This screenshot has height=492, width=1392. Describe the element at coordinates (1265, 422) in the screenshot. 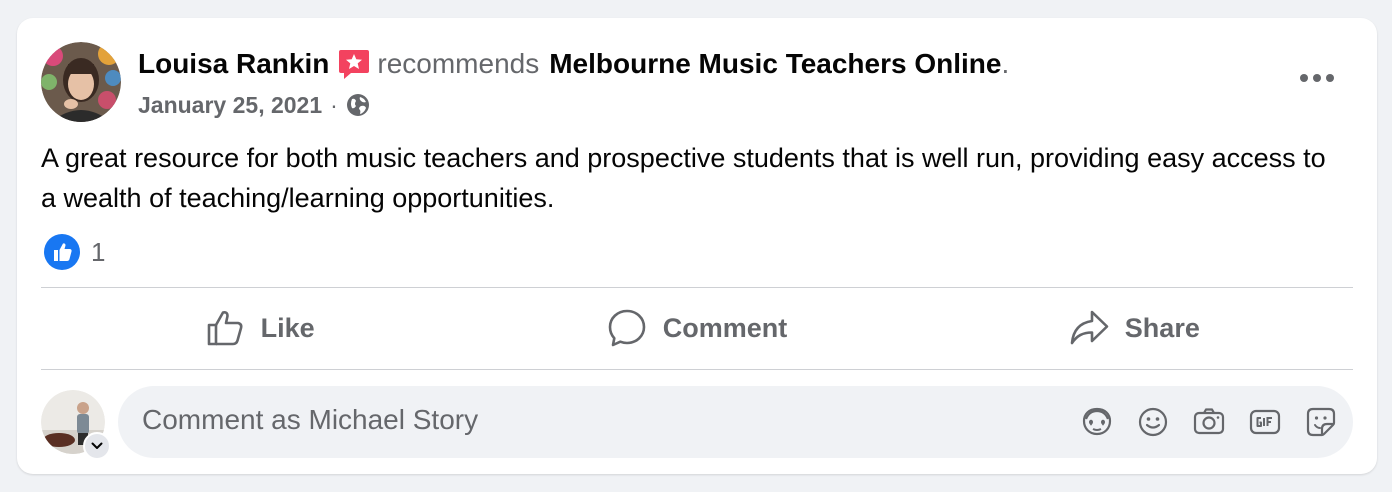

I see `gif-icon` at that location.